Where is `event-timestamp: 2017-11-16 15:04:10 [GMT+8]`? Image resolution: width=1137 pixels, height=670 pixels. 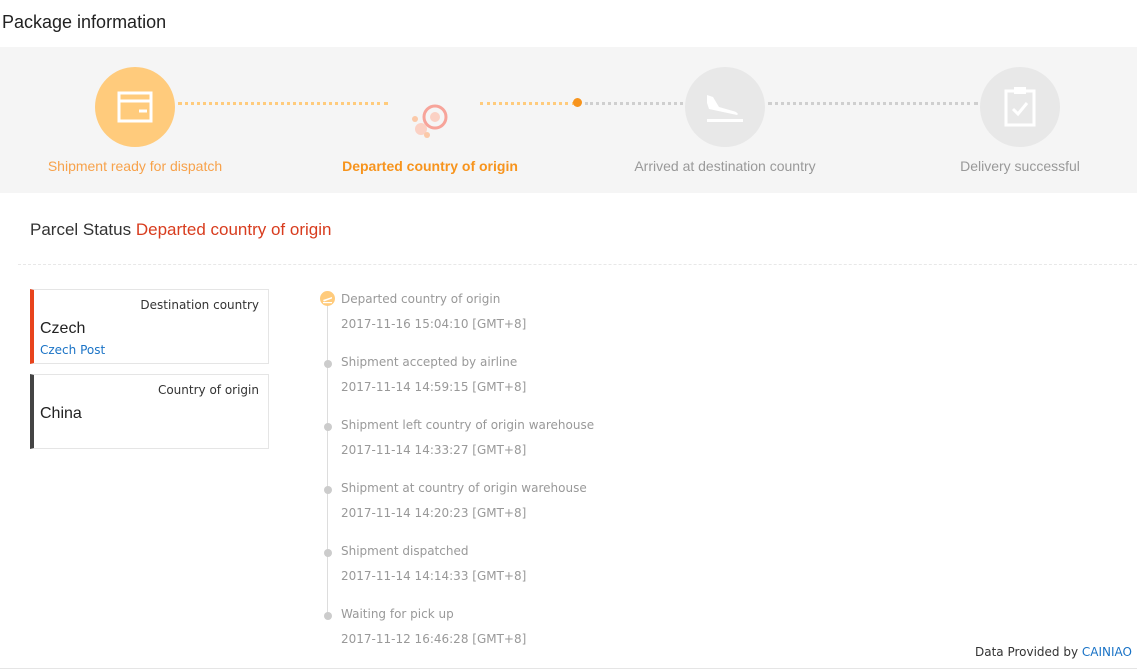 event-timestamp: 2017-11-16 15:04:10 [GMT+8] is located at coordinates (434, 324).